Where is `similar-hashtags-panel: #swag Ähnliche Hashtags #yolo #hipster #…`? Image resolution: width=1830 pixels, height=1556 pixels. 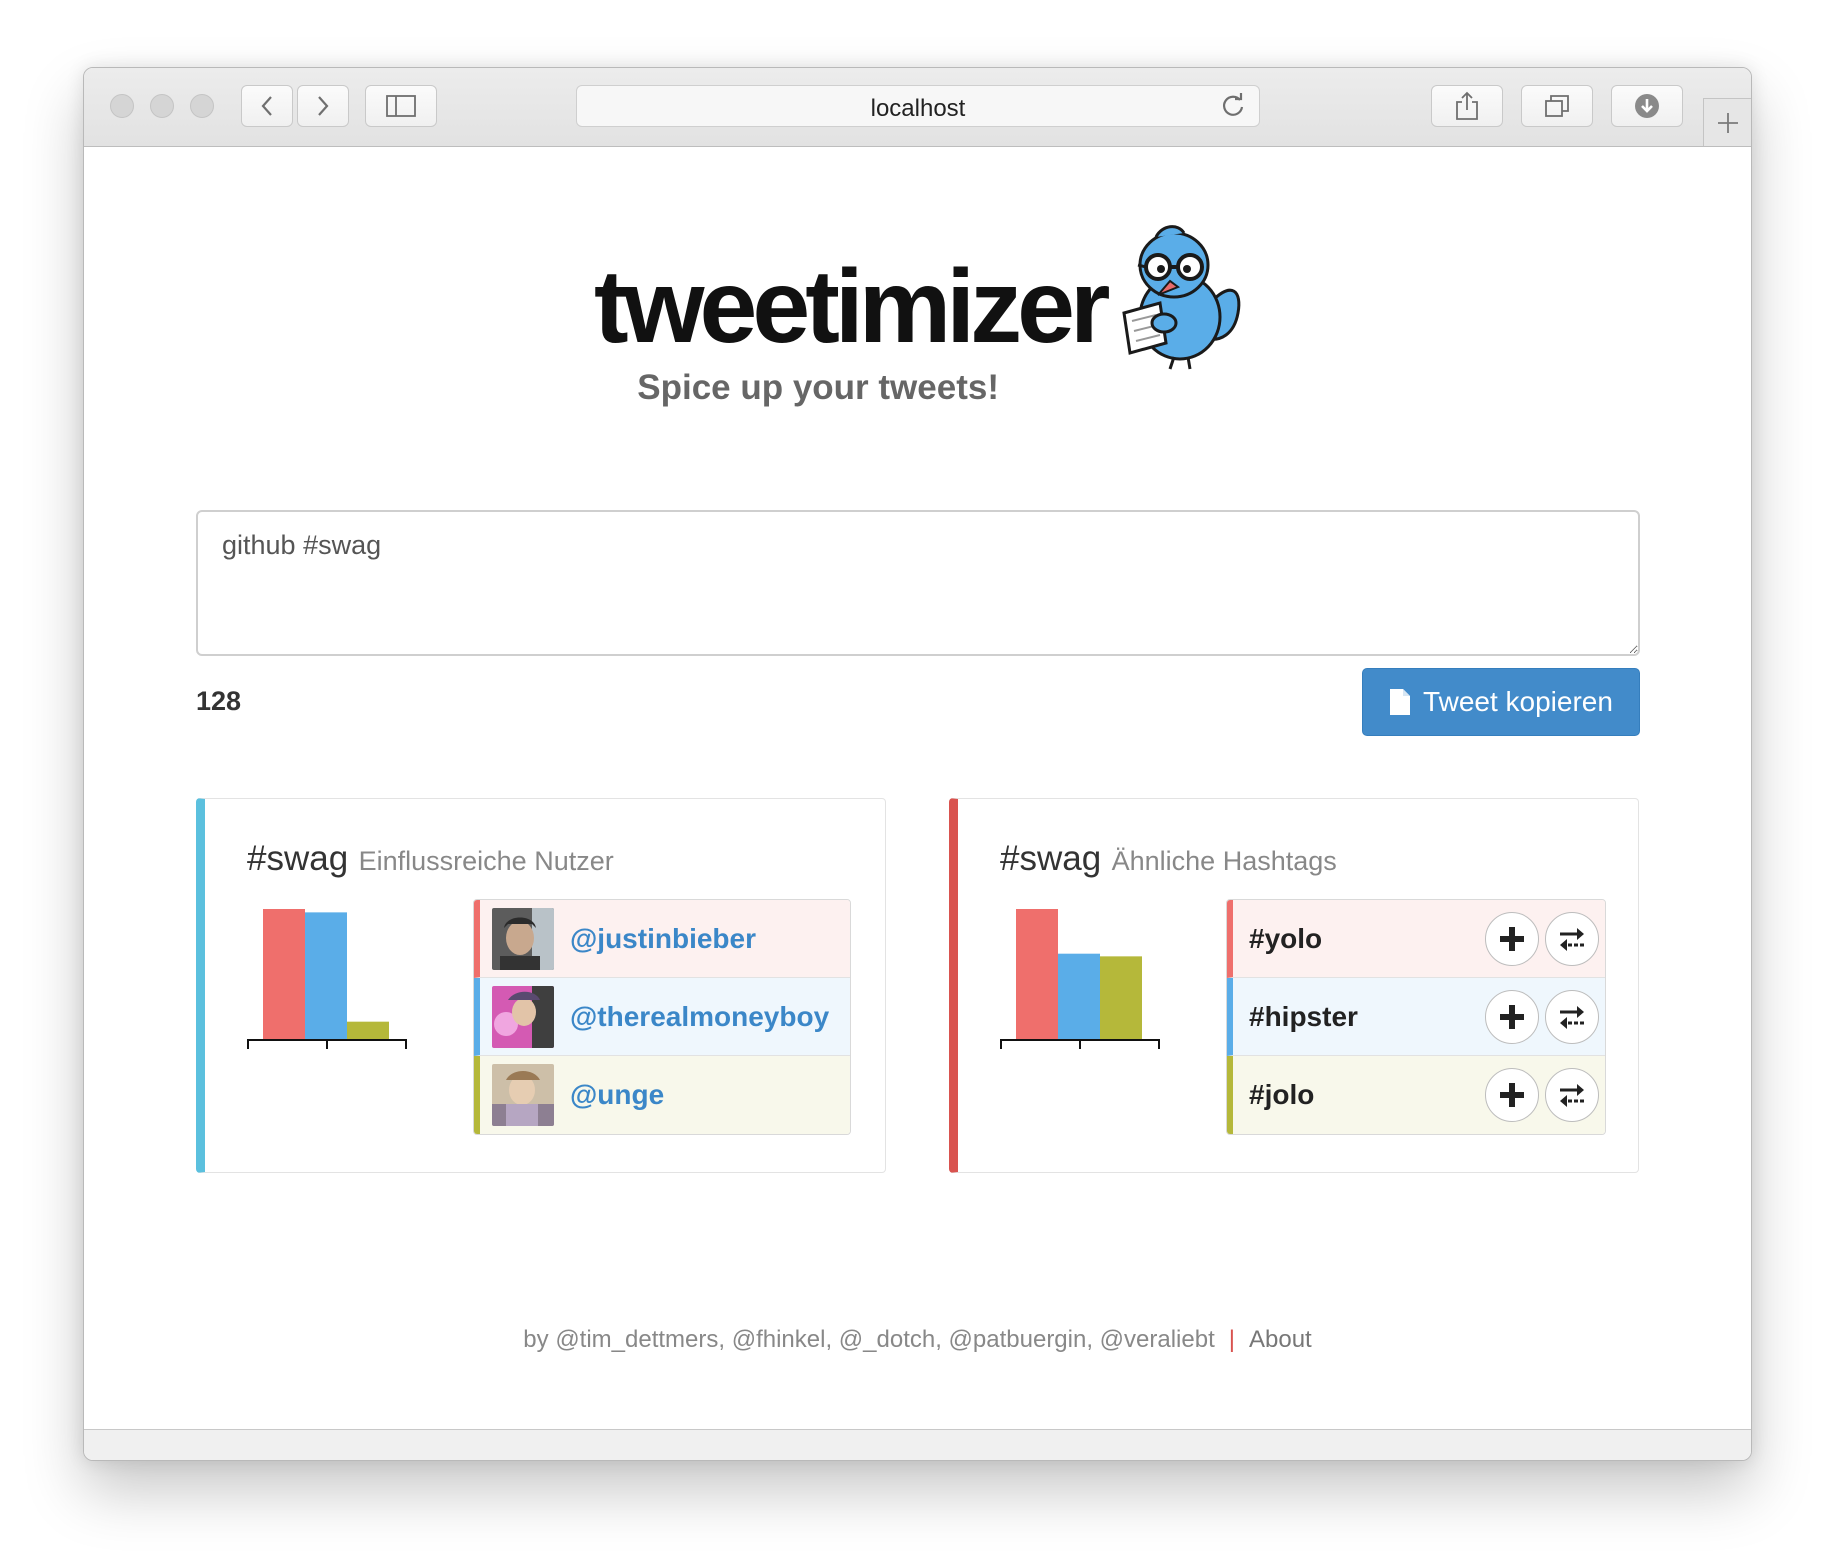
similar-hashtags-panel: #swag Ähnliche Hashtags #yolo #hipster #… is located at coordinates (1294, 985).